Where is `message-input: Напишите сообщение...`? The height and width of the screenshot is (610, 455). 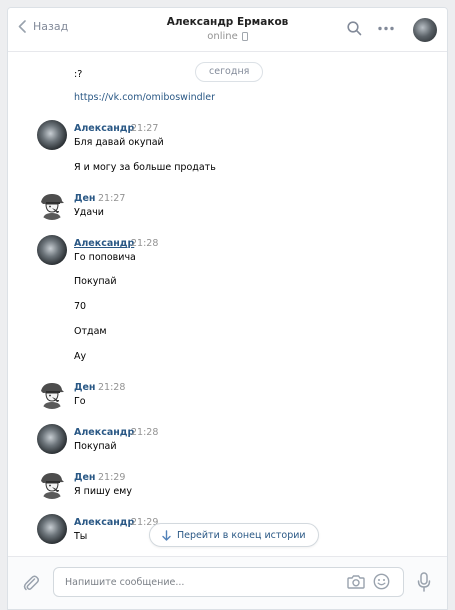 message-input: Напишите сообщение... is located at coordinates (228, 582).